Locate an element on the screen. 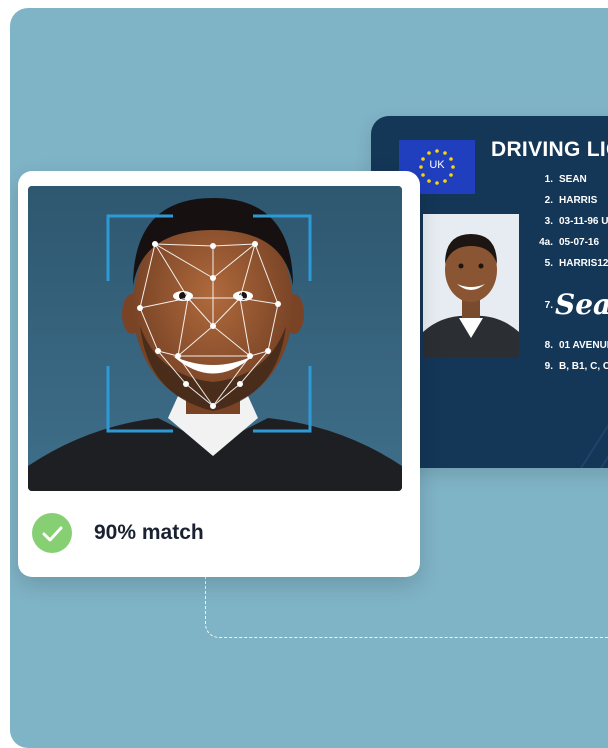 The image size is (608, 748). field-number: 7. is located at coordinates (548, 305).